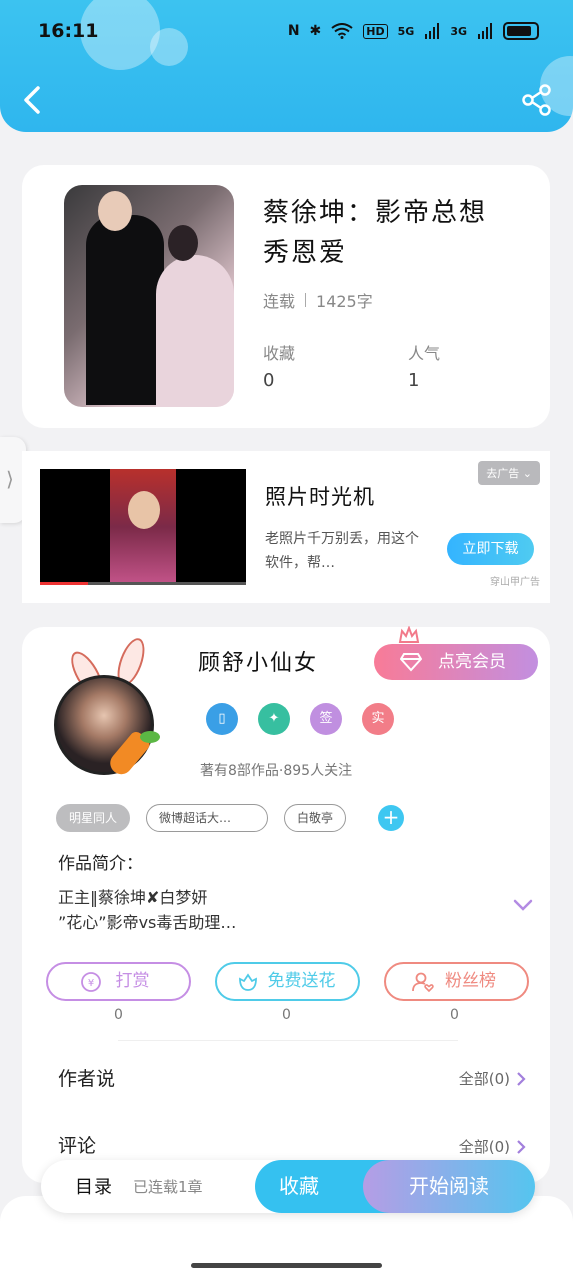 This screenshot has height=1280, width=573. What do you see at coordinates (378, 719) in the screenshot?
I see `verified-badge: 实` at bounding box center [378, 719].